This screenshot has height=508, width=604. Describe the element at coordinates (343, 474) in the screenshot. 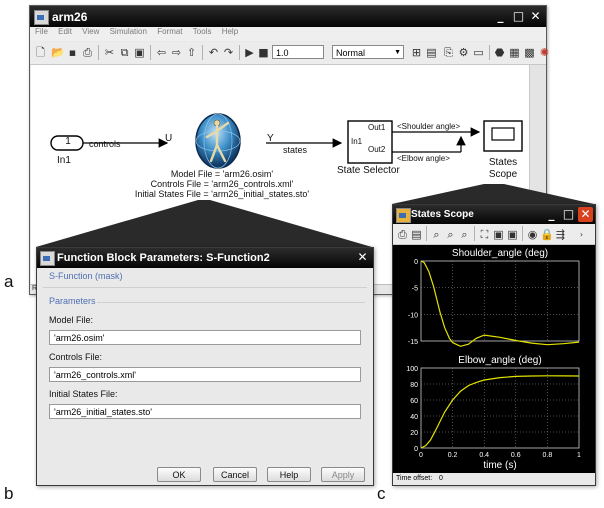

I see `apply-button: Apply` at that location.